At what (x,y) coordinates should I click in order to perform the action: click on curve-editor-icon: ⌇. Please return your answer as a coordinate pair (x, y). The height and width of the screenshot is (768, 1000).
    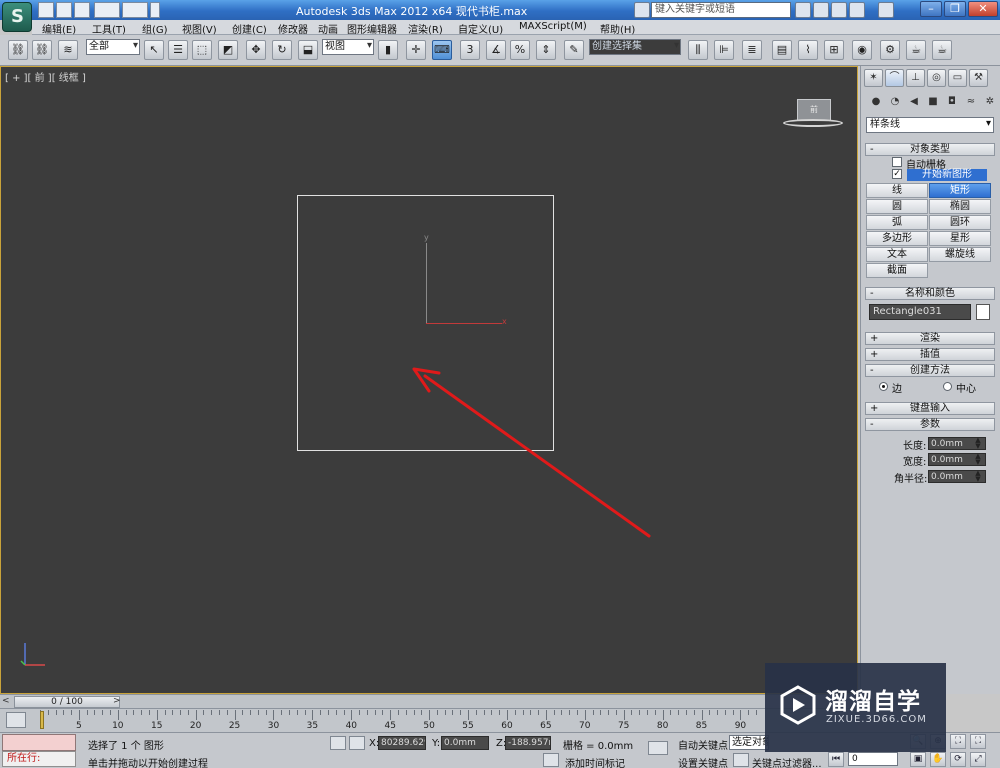
    Looking at the image, I should click on (808, 50).